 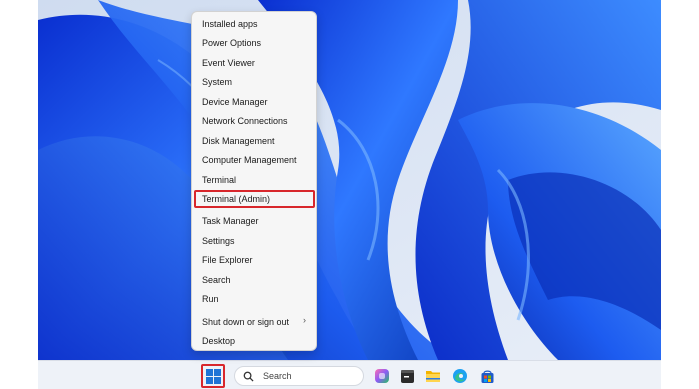 I want to click on menu-item-label: Device Manager, so click(x=235, y=102).